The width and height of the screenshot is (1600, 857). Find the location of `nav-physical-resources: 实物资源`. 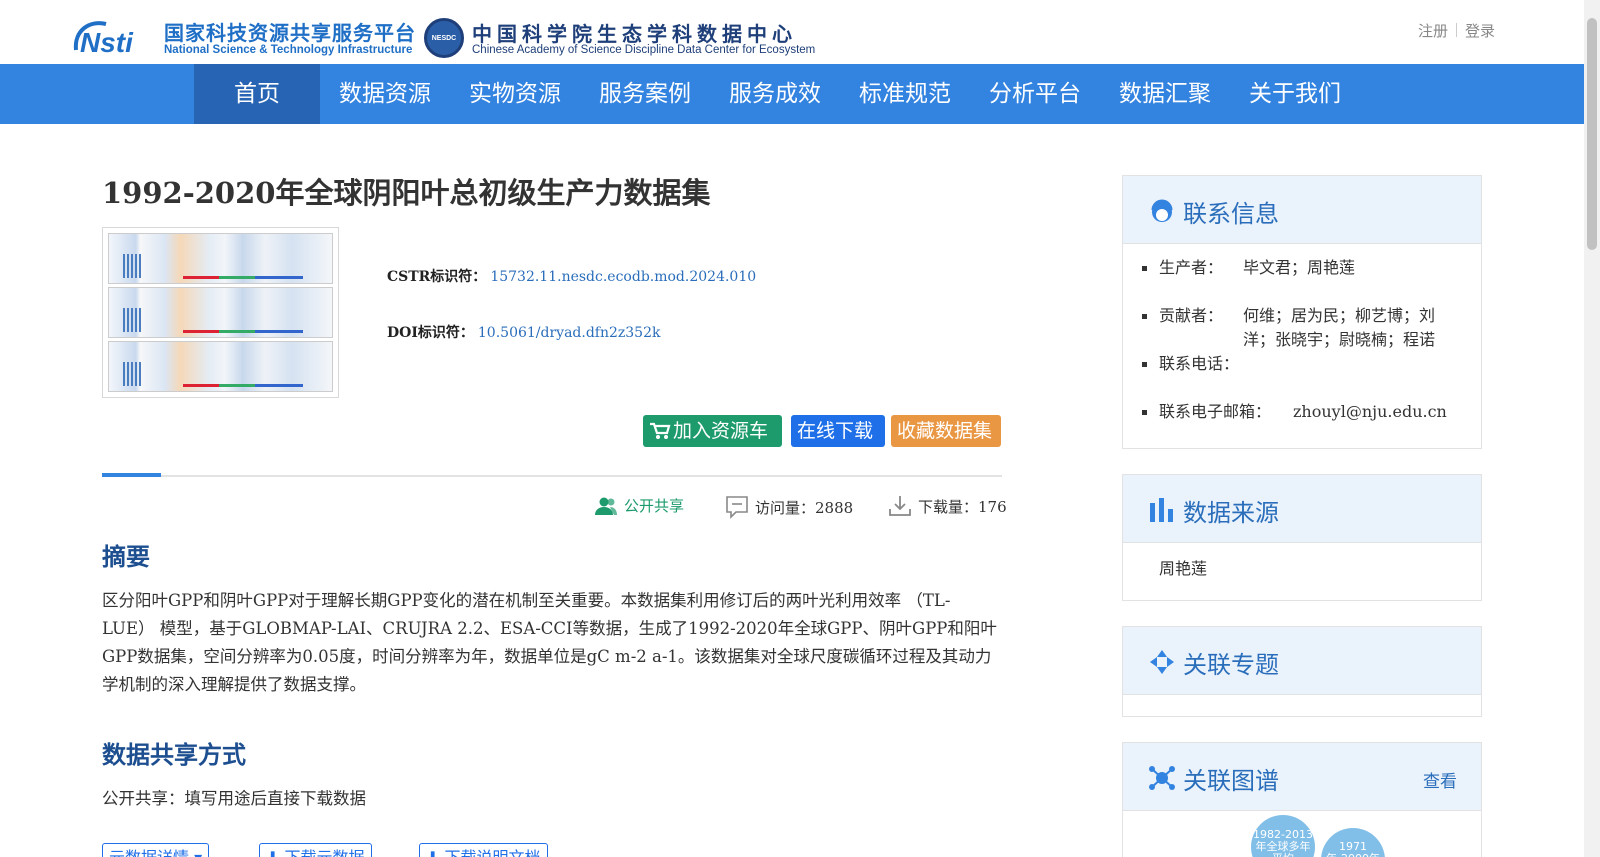

nav-physical-resources: 实物资源 is located at coordinates (515, 94).